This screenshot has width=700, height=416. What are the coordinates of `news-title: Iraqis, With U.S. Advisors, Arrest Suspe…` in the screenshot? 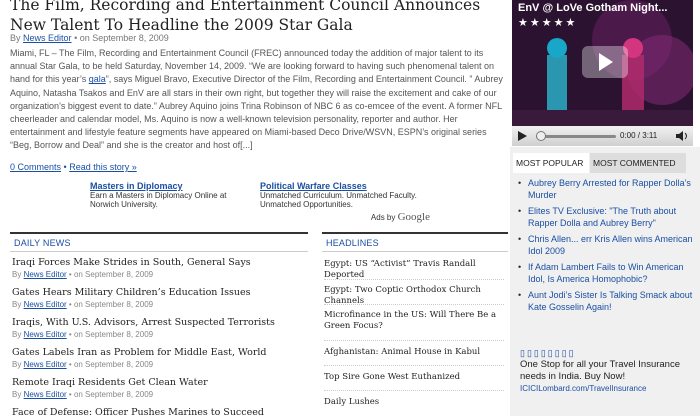 It's located at (160, 323).